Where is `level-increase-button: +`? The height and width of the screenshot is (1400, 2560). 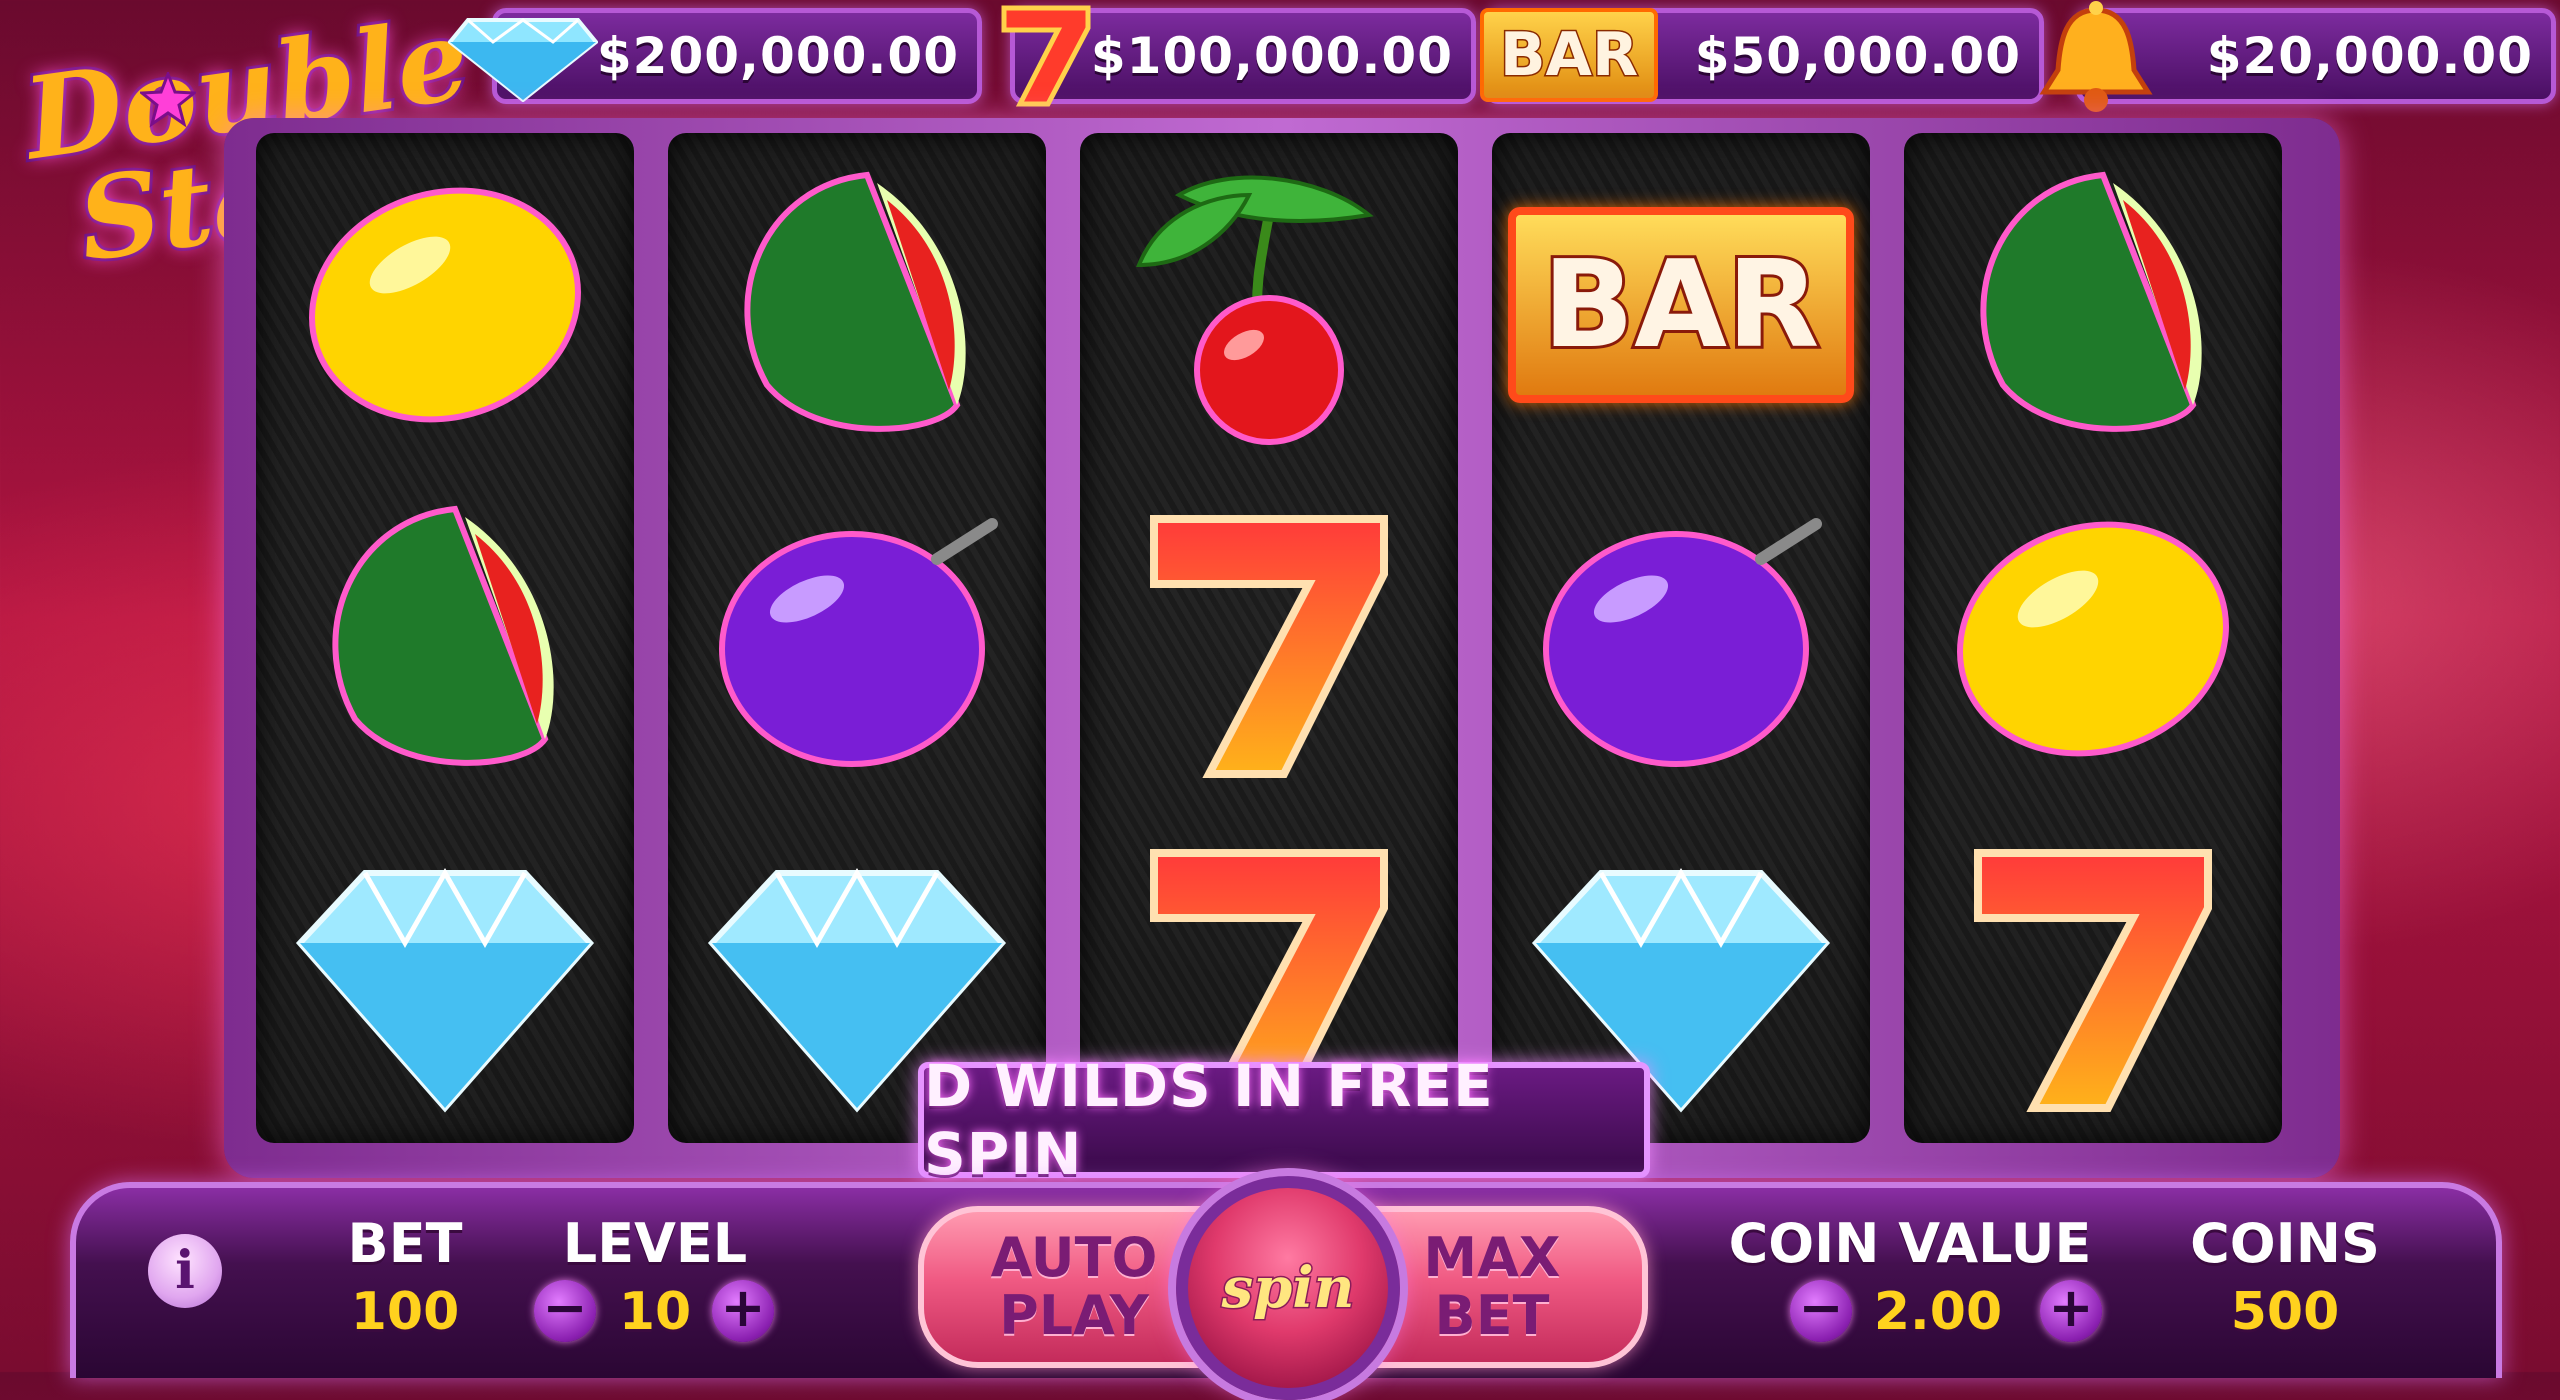
level-increase-button: + is located at coordinates (743, 1311).